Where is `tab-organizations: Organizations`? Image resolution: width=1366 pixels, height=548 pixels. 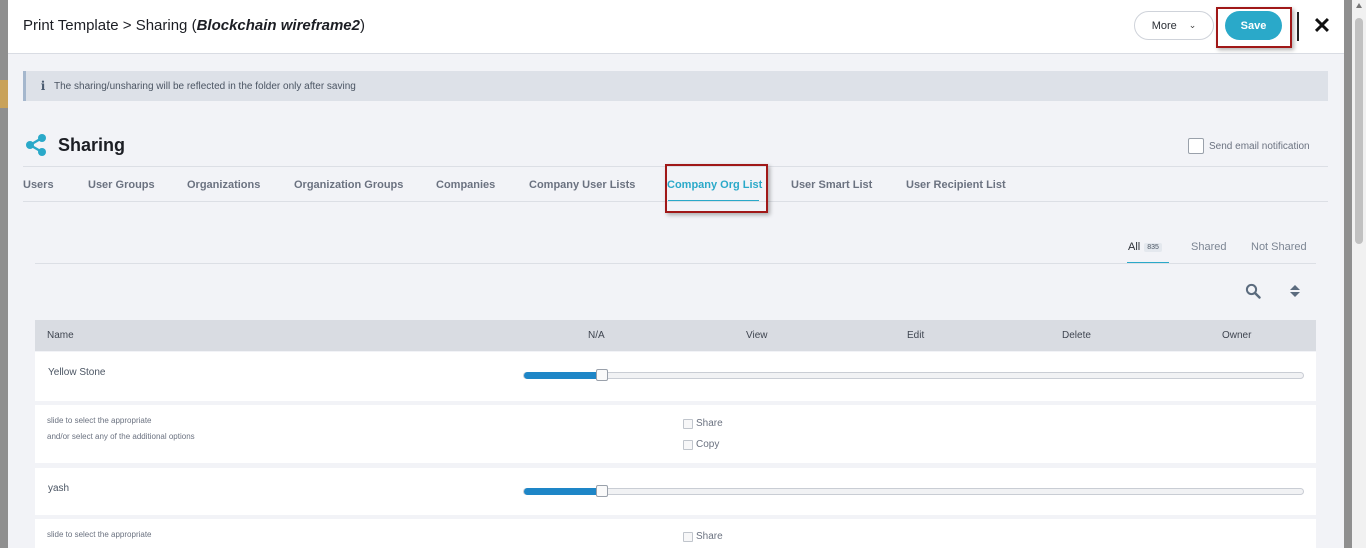
tab-organizations: Organizations is located at coordinates (223, 185).